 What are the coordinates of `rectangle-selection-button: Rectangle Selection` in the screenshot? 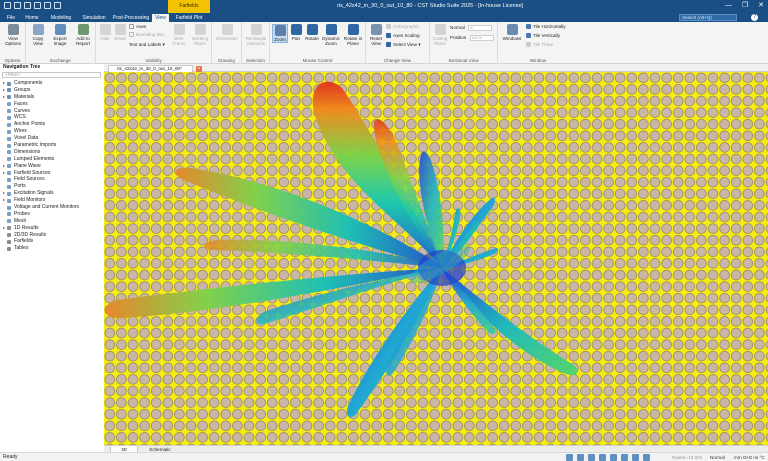 It's located at (256, 35).